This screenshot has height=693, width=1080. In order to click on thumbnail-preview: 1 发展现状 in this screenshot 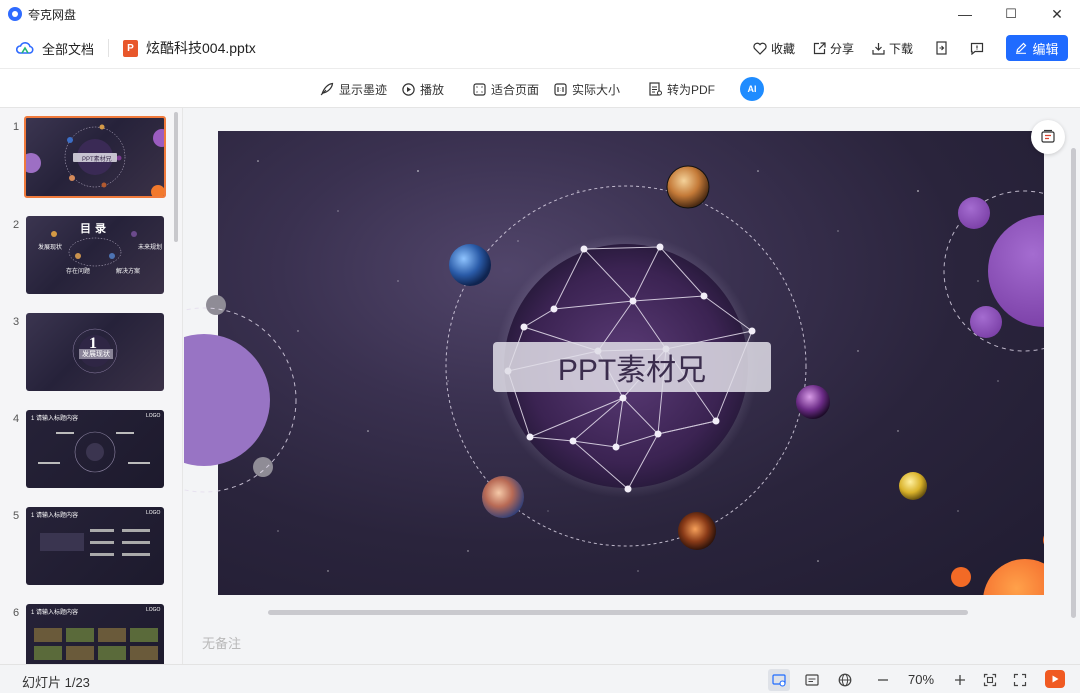, I will do `click(95, 352)`.